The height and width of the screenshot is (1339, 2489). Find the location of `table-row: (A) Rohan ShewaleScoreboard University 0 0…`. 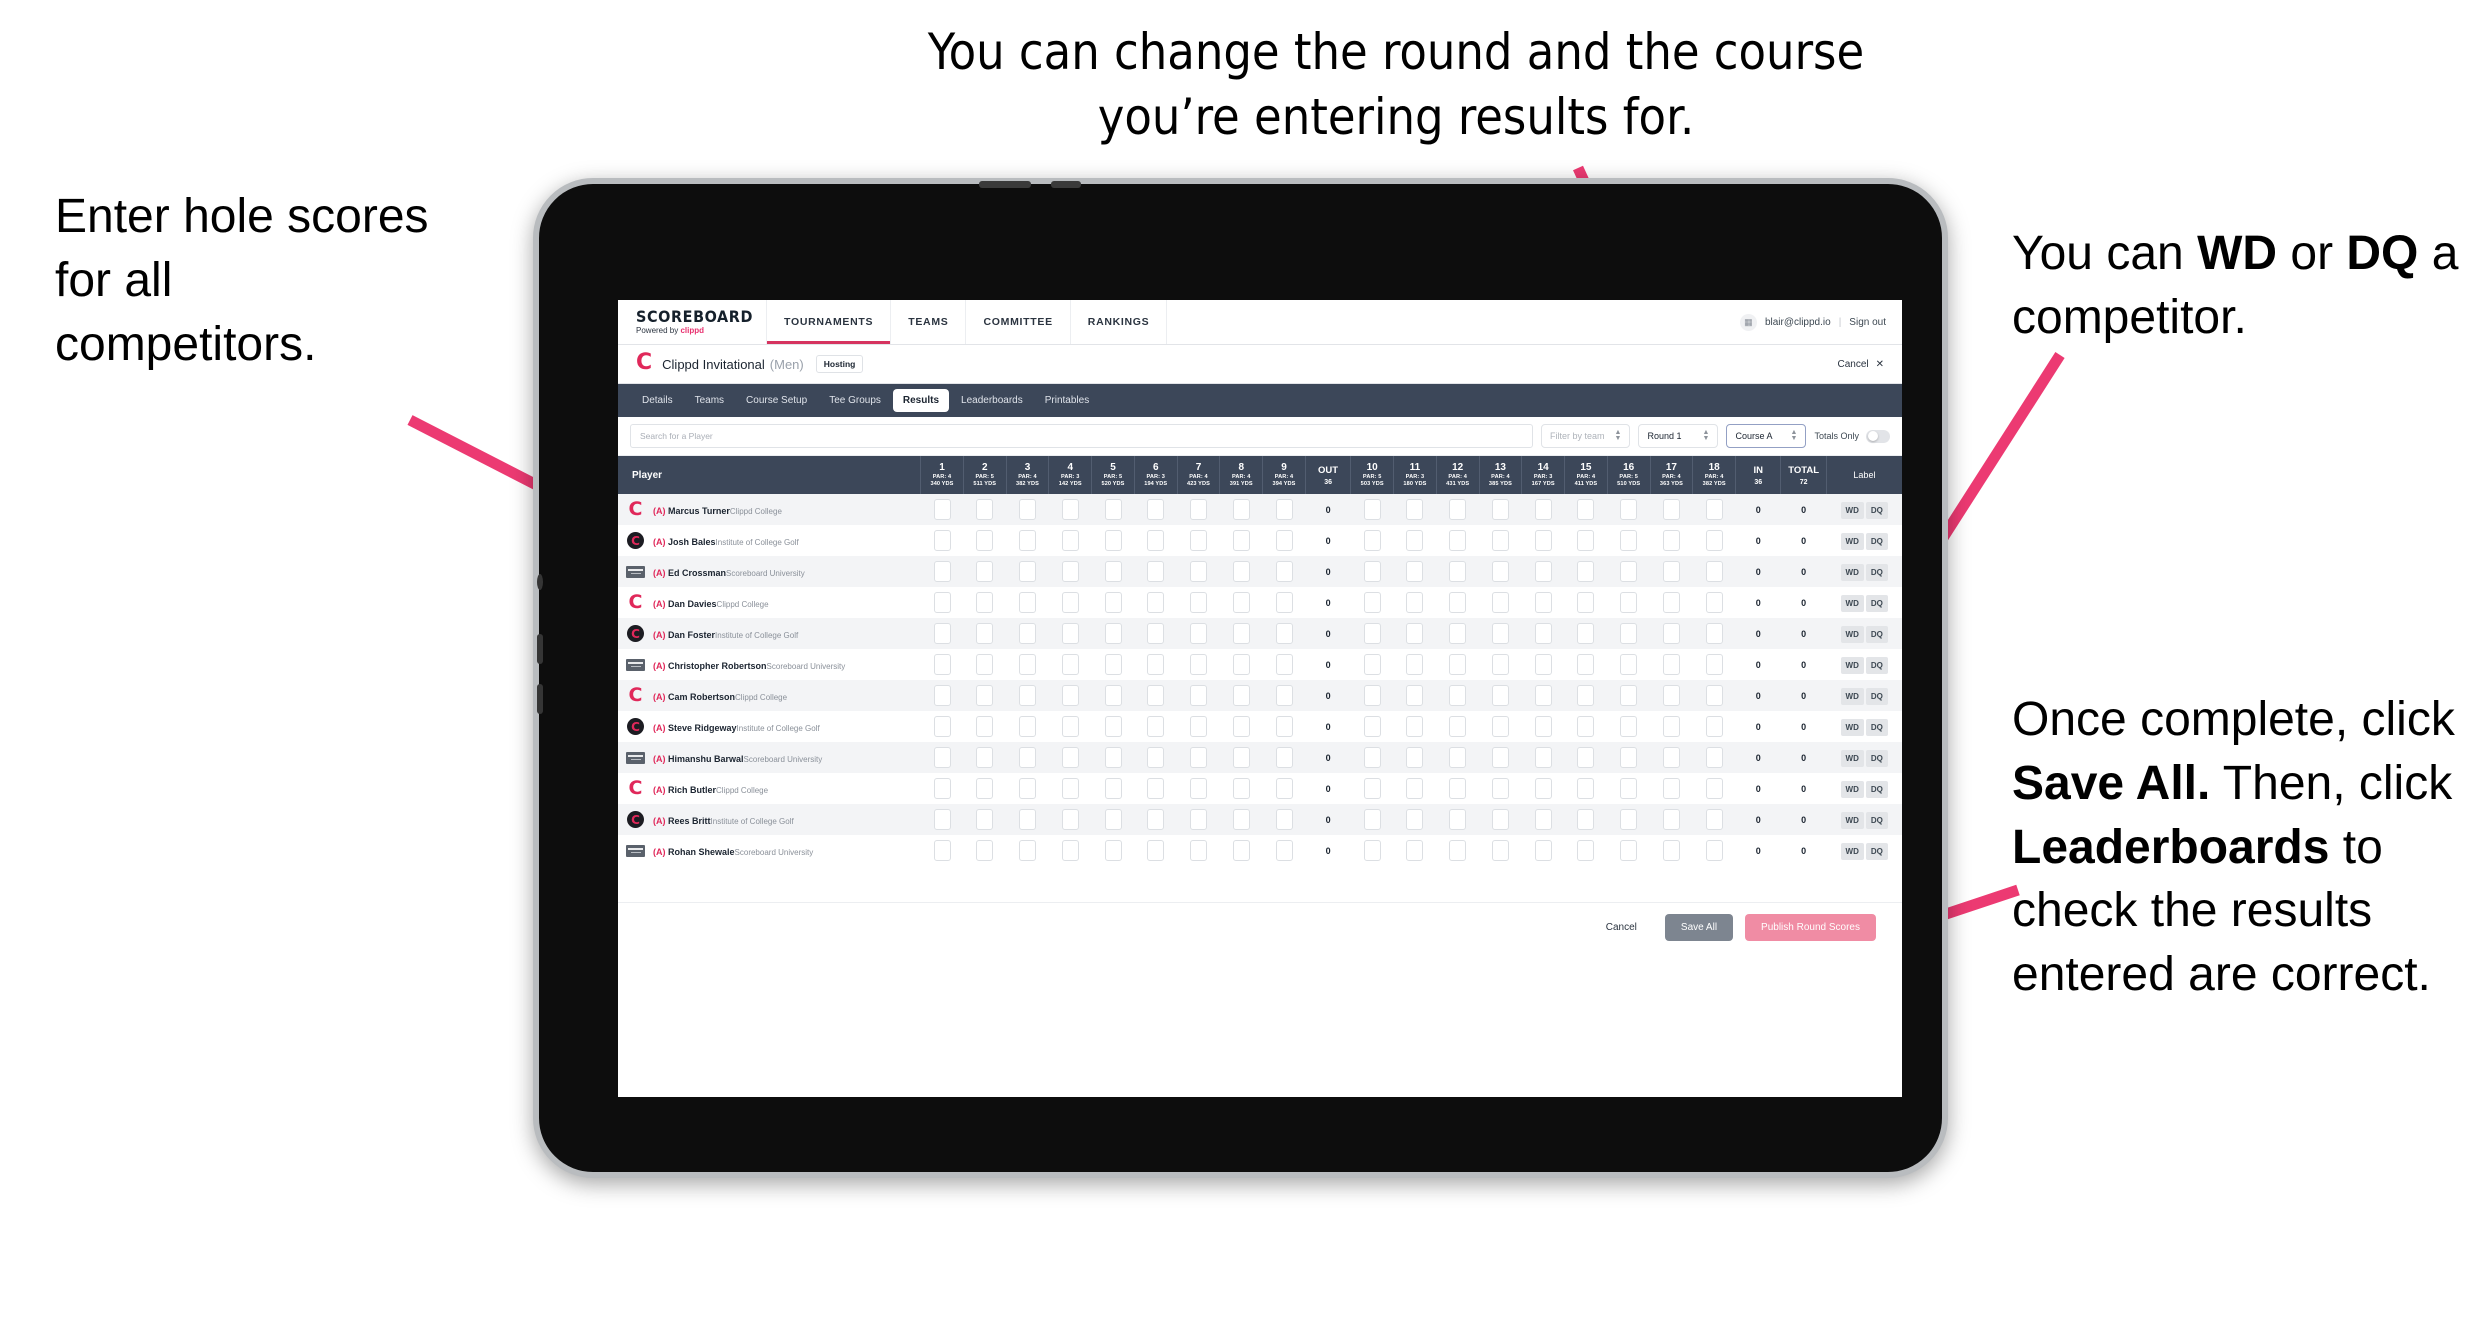

table-row: (A) Rohan ShewaleScoreboard University 0 0… is located at coordinates (1260, 850).